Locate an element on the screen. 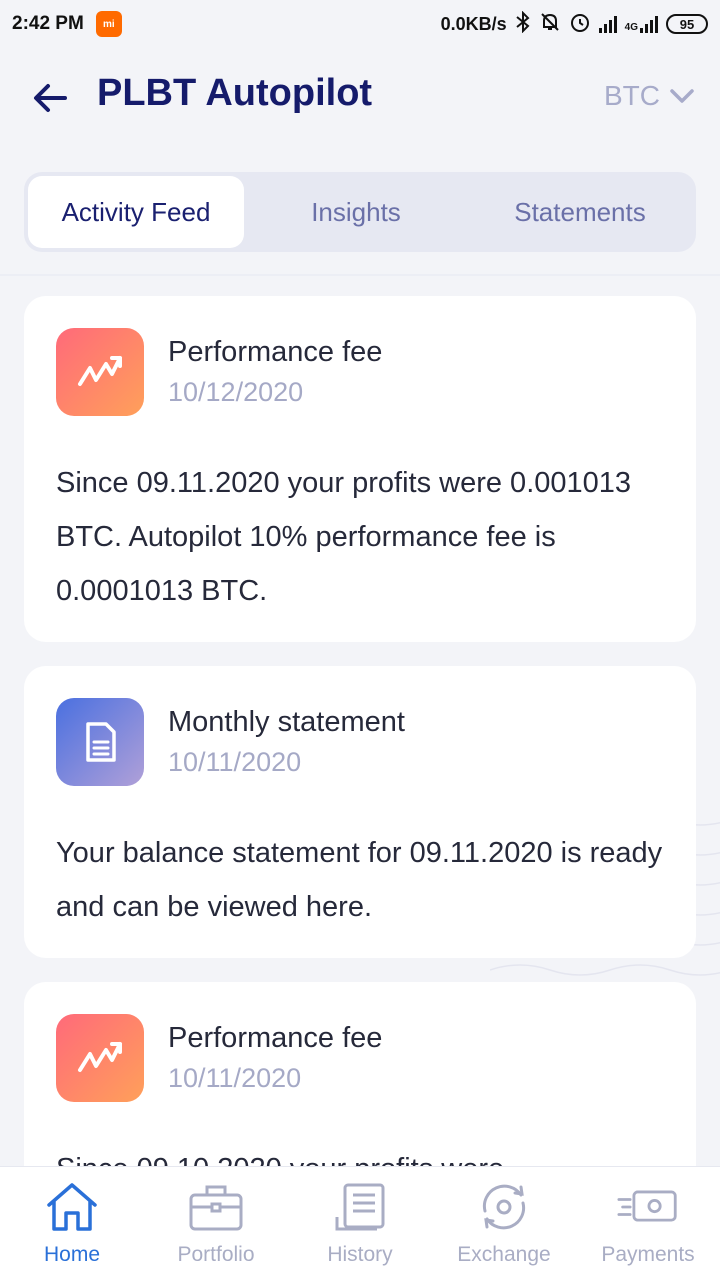 This screenshot has width=720, height=1280. chevron-down-icon is located at coordinates (682, 96).